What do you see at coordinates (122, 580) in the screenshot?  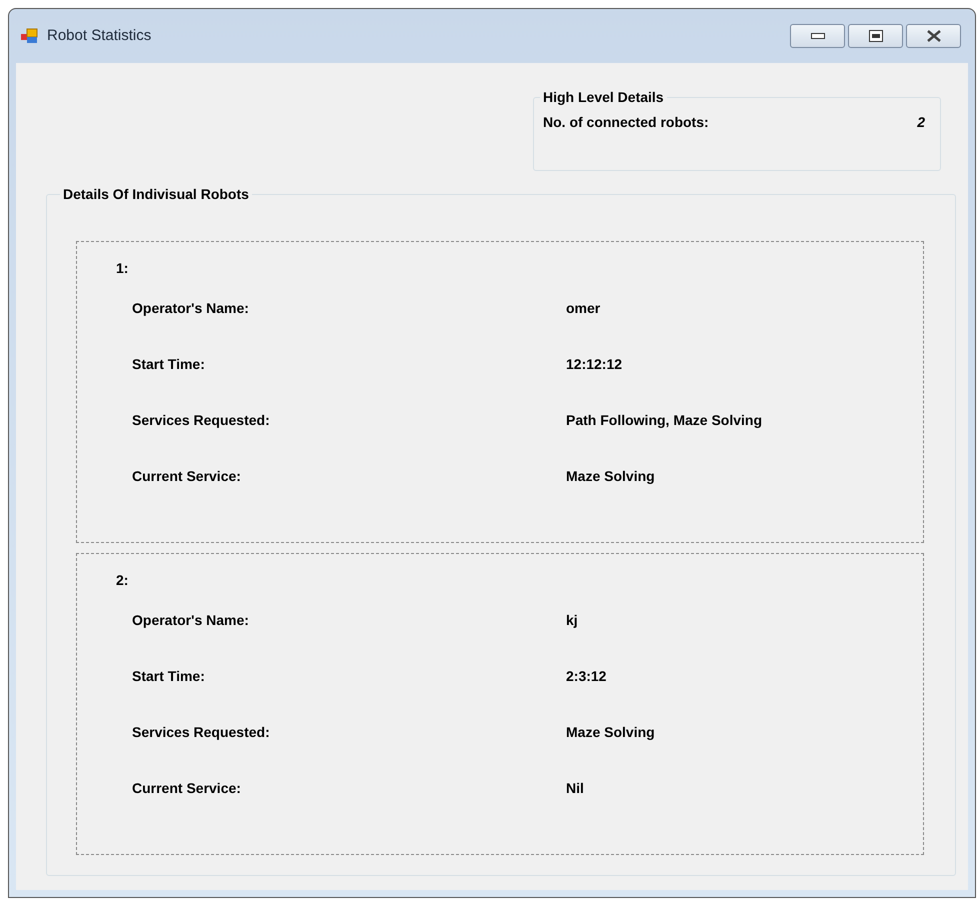 I see `robot-number: 2:` at bounding box center [122, 580].